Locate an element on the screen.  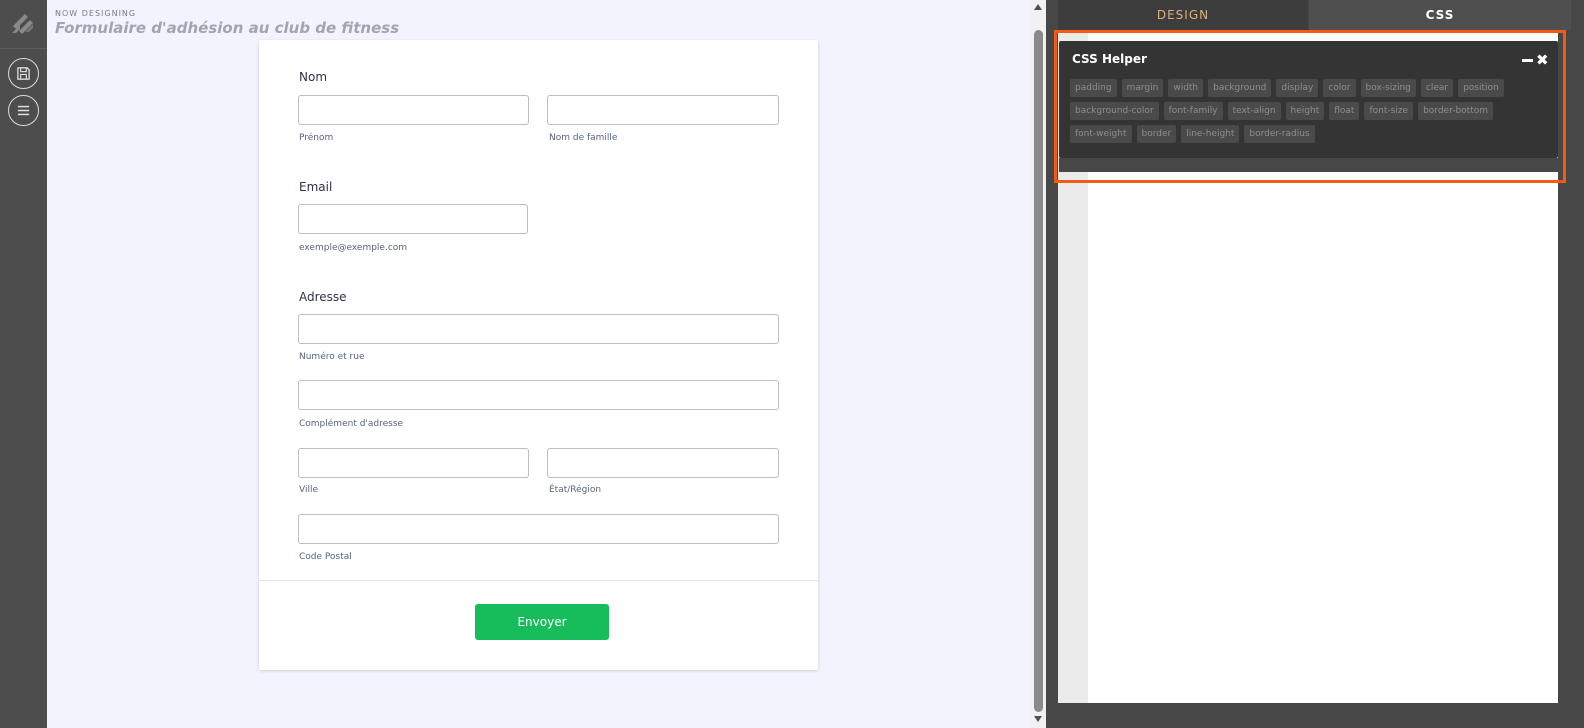
css-helper-footer is located at coordinates (1308, 165).